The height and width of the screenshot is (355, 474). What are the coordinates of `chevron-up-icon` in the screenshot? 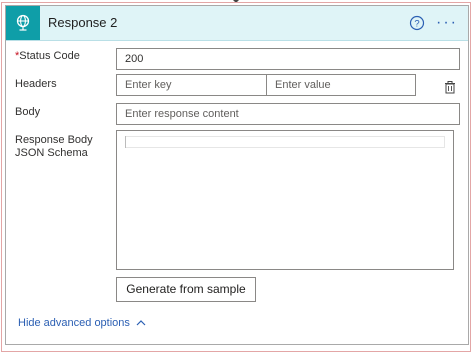 It's located at (141, 323).